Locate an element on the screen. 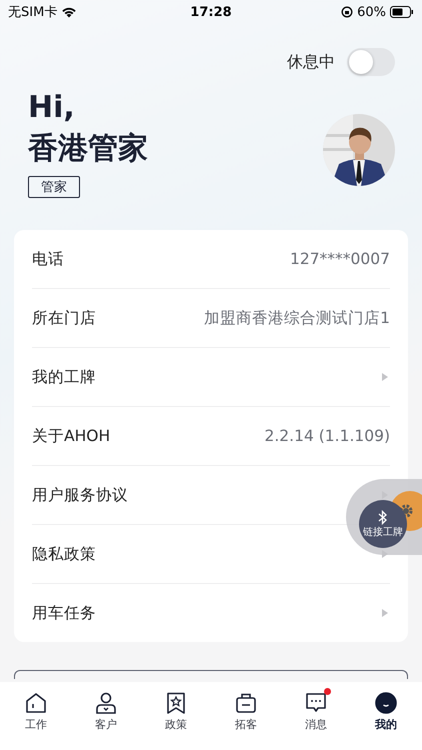 The height and width of the screenshot is (750, 422). carrier-text: 无SIM卡 is located at coordinates (33, 12).